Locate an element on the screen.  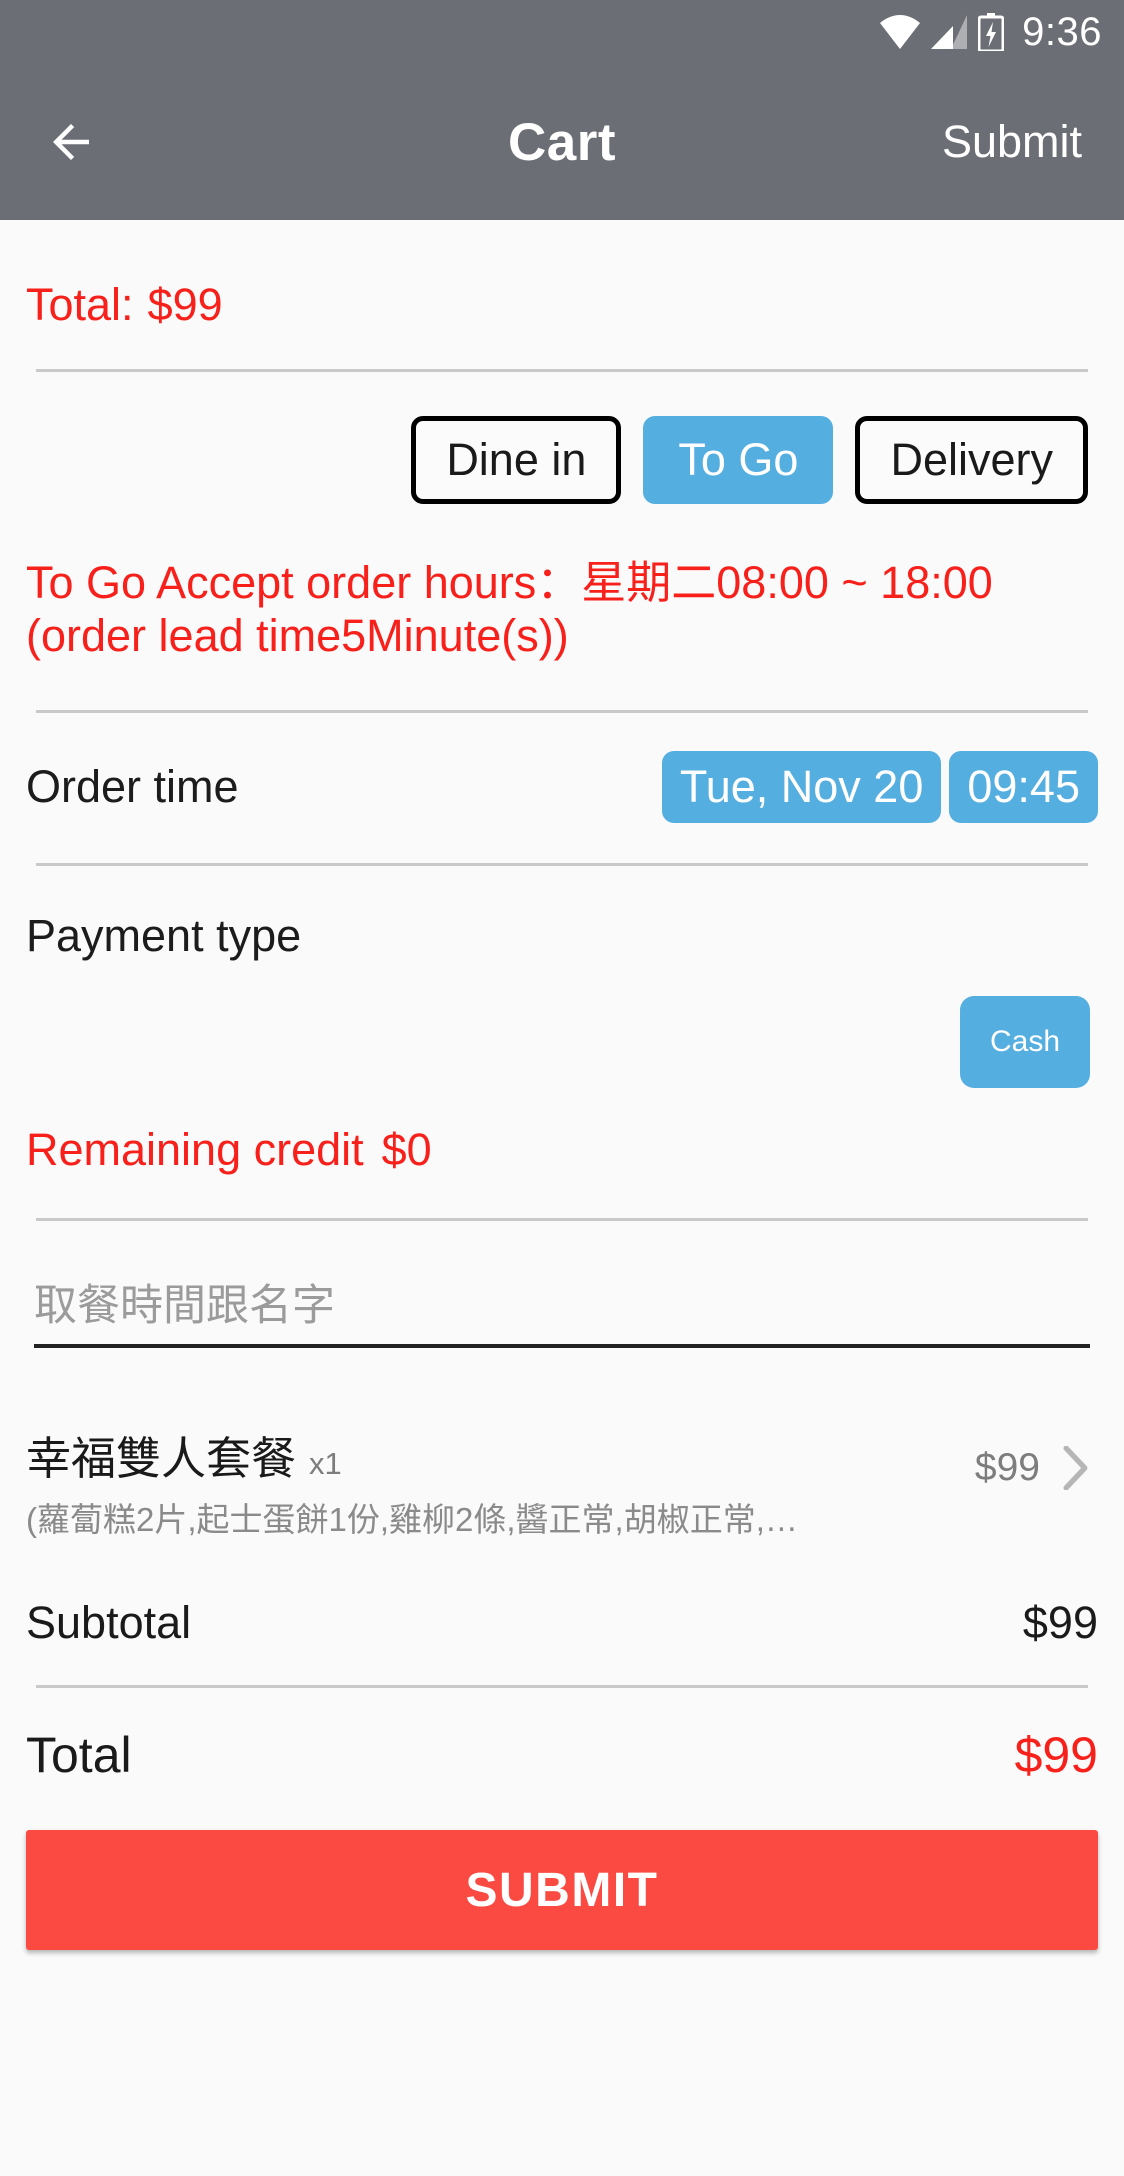
back-button is located at coordinates (71, 142).